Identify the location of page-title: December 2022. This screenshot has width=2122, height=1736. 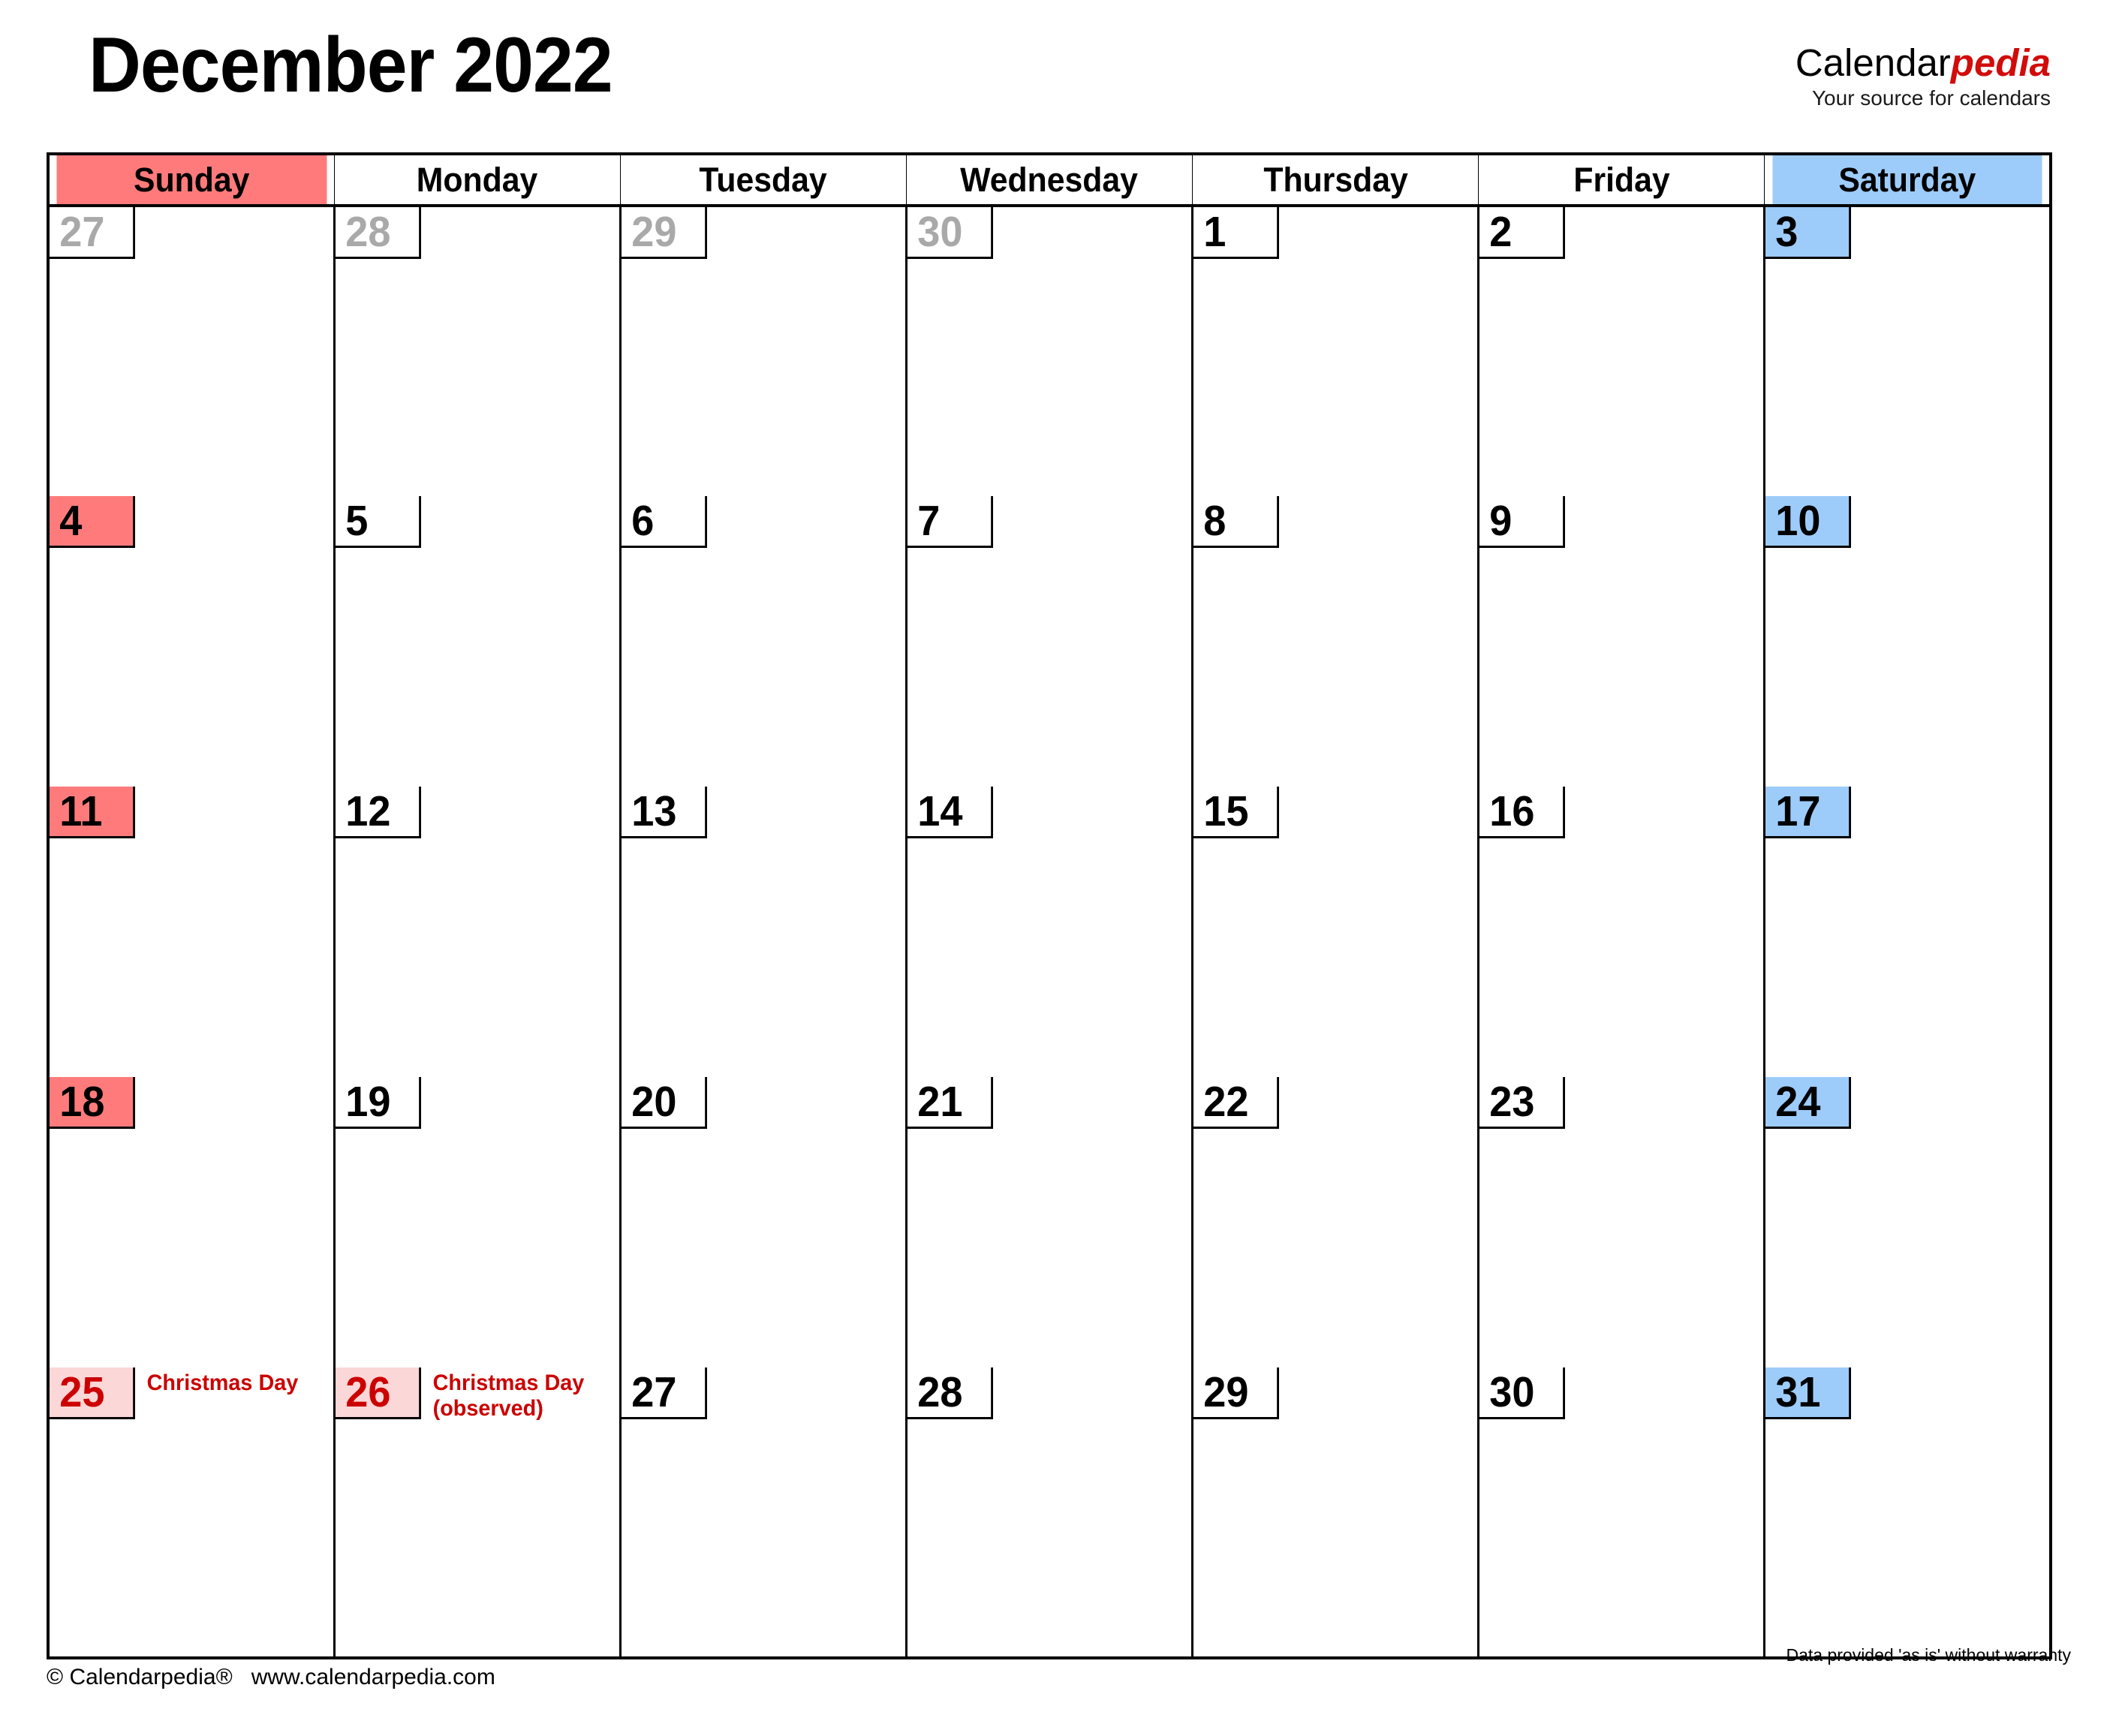
(351, 66).